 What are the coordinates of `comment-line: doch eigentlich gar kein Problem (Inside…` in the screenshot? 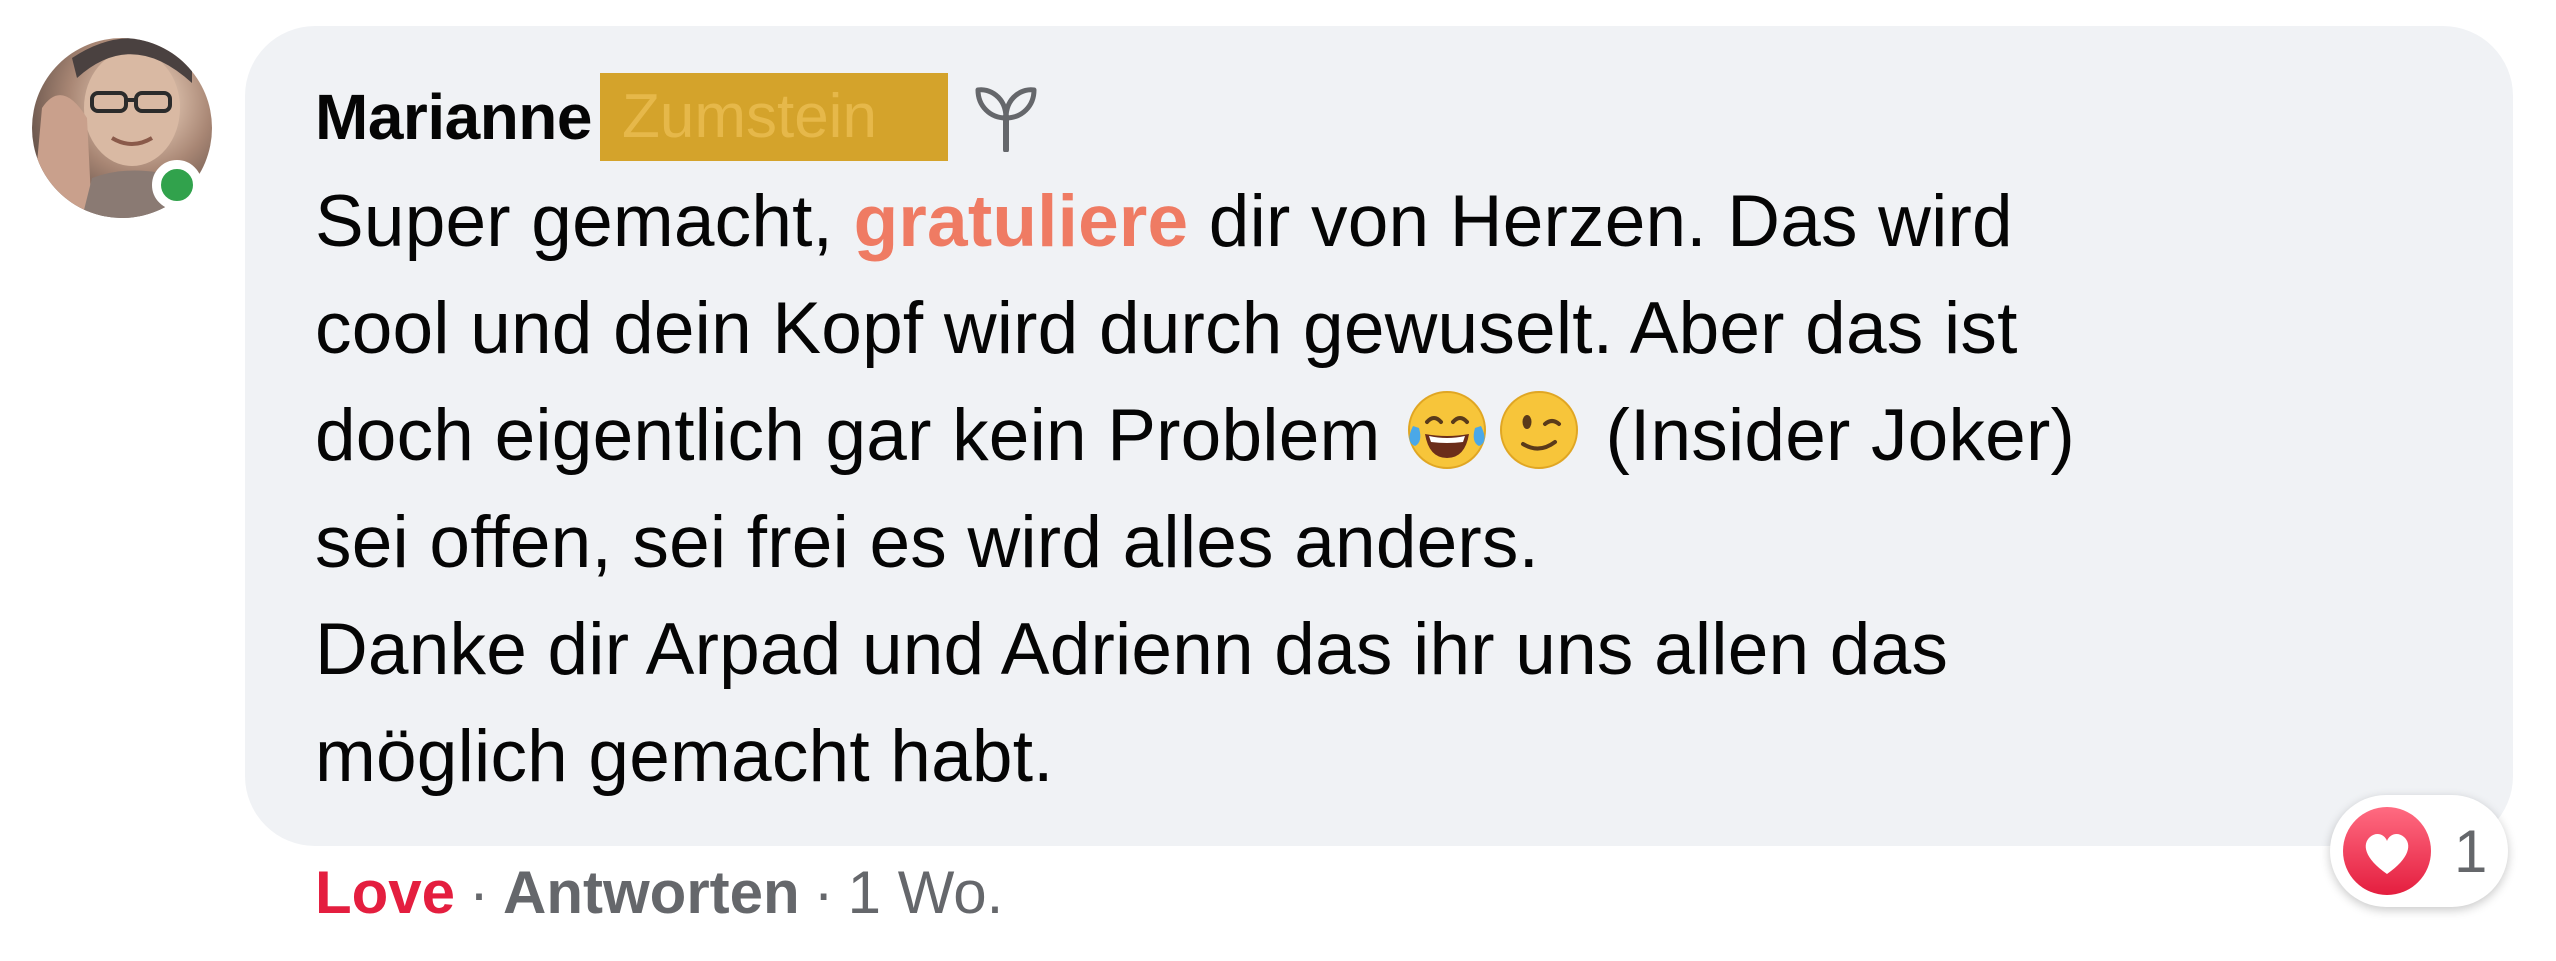 It's located at (1395, 435).